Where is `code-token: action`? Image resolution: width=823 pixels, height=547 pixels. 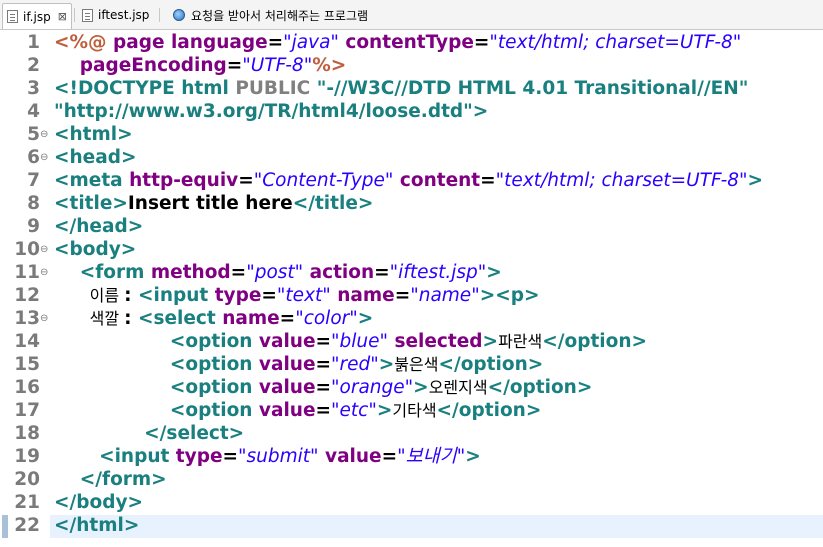
code-token: action is located at coordinates (339, 272).